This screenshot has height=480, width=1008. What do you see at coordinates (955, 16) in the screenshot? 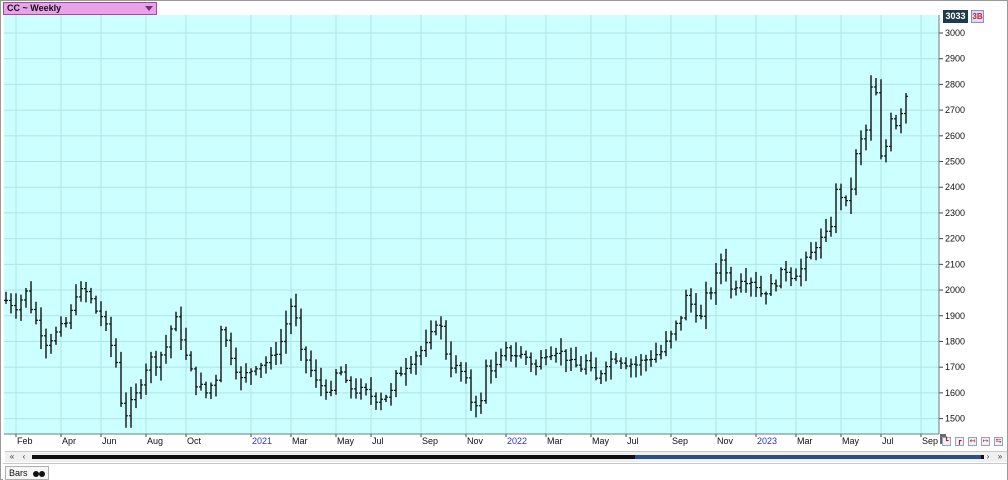
I see `last-price-badge: 3033` at bounding box center [955, 16].